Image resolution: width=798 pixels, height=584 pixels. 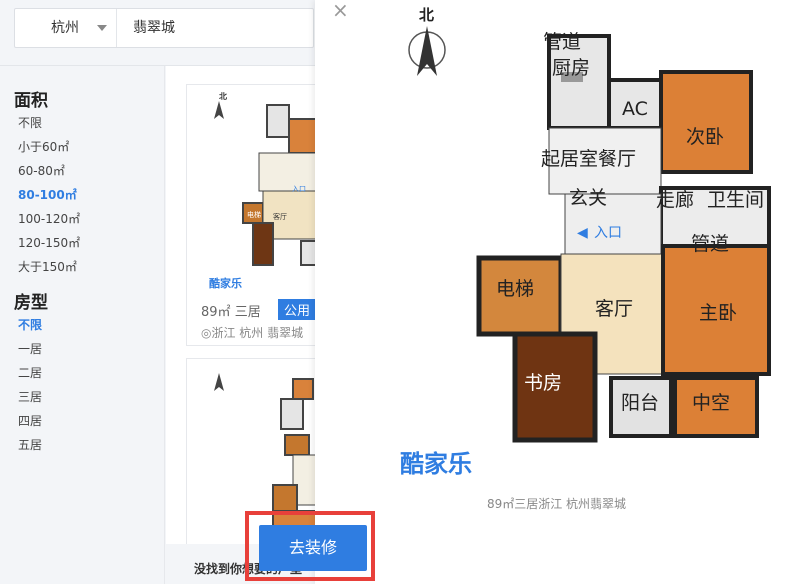 I want to click on area-option-100-120: 100-120㎡, so click(x=49, y=218).